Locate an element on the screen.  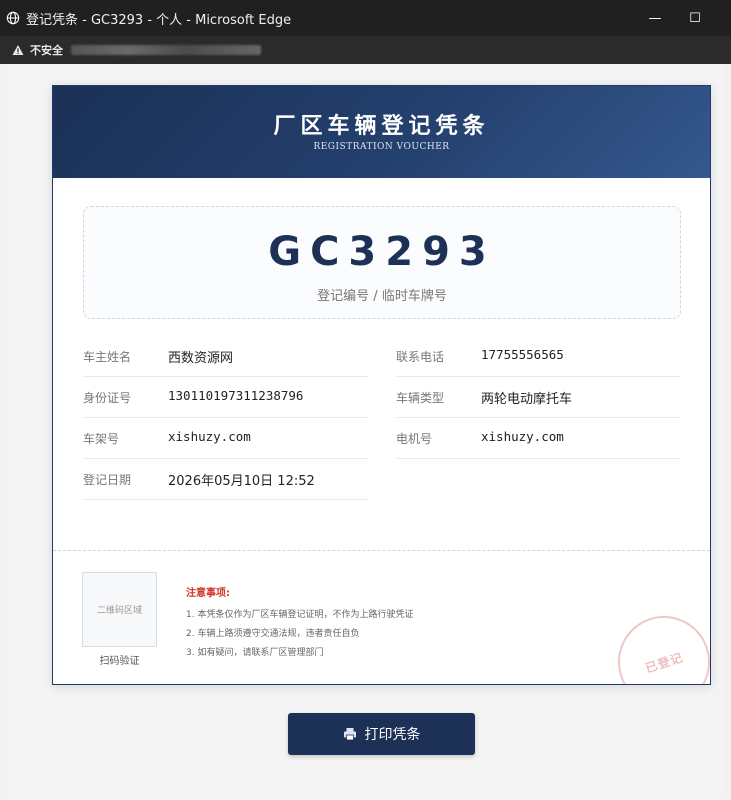
warning-icon is located at coordinates (18, 50).